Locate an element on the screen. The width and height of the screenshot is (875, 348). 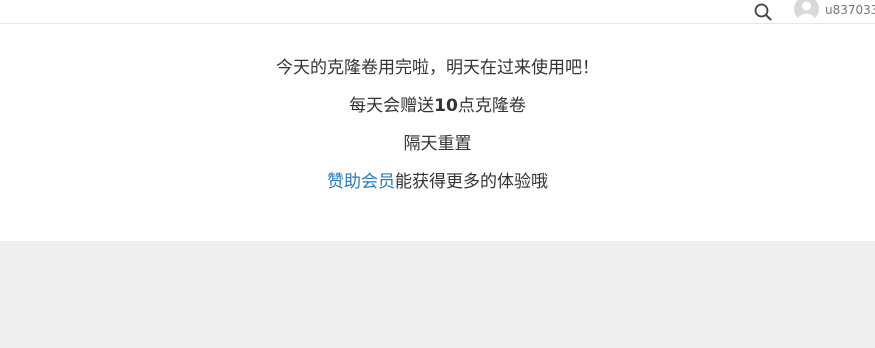
search-button is located at coordinates (763, 12).